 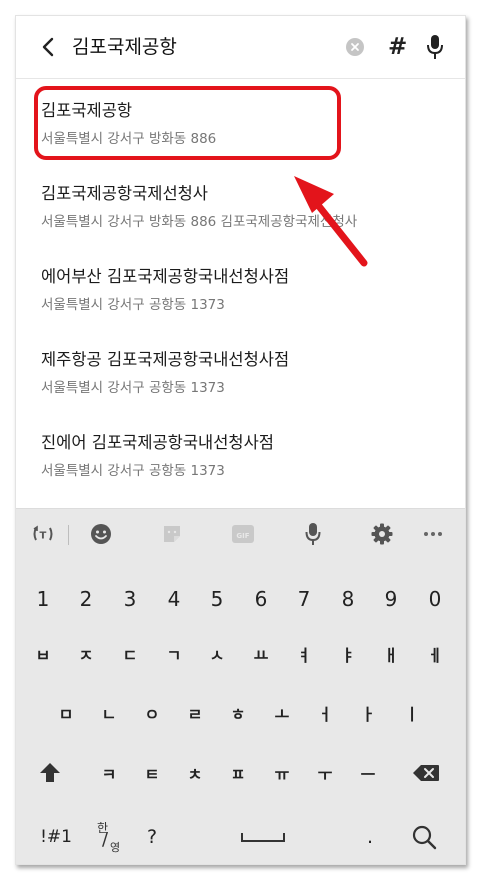 I want to click on key-siot: ㅅ, so click(x=217, y=654).